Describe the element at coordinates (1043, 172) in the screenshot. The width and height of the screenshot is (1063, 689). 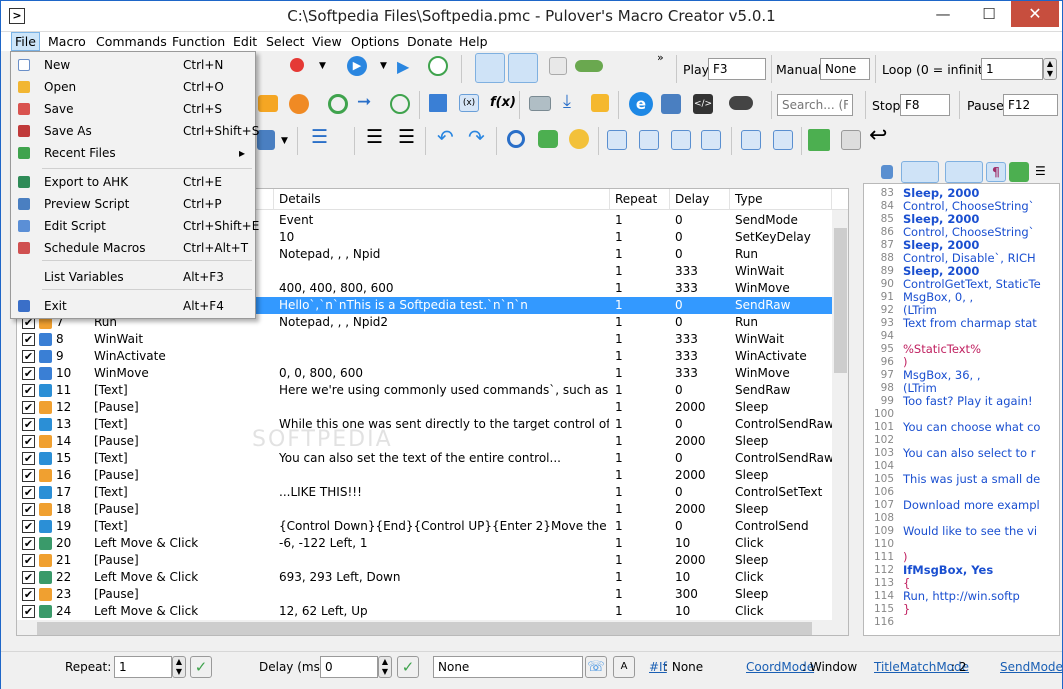
I see `editor-align-icon: ☰` at that location.